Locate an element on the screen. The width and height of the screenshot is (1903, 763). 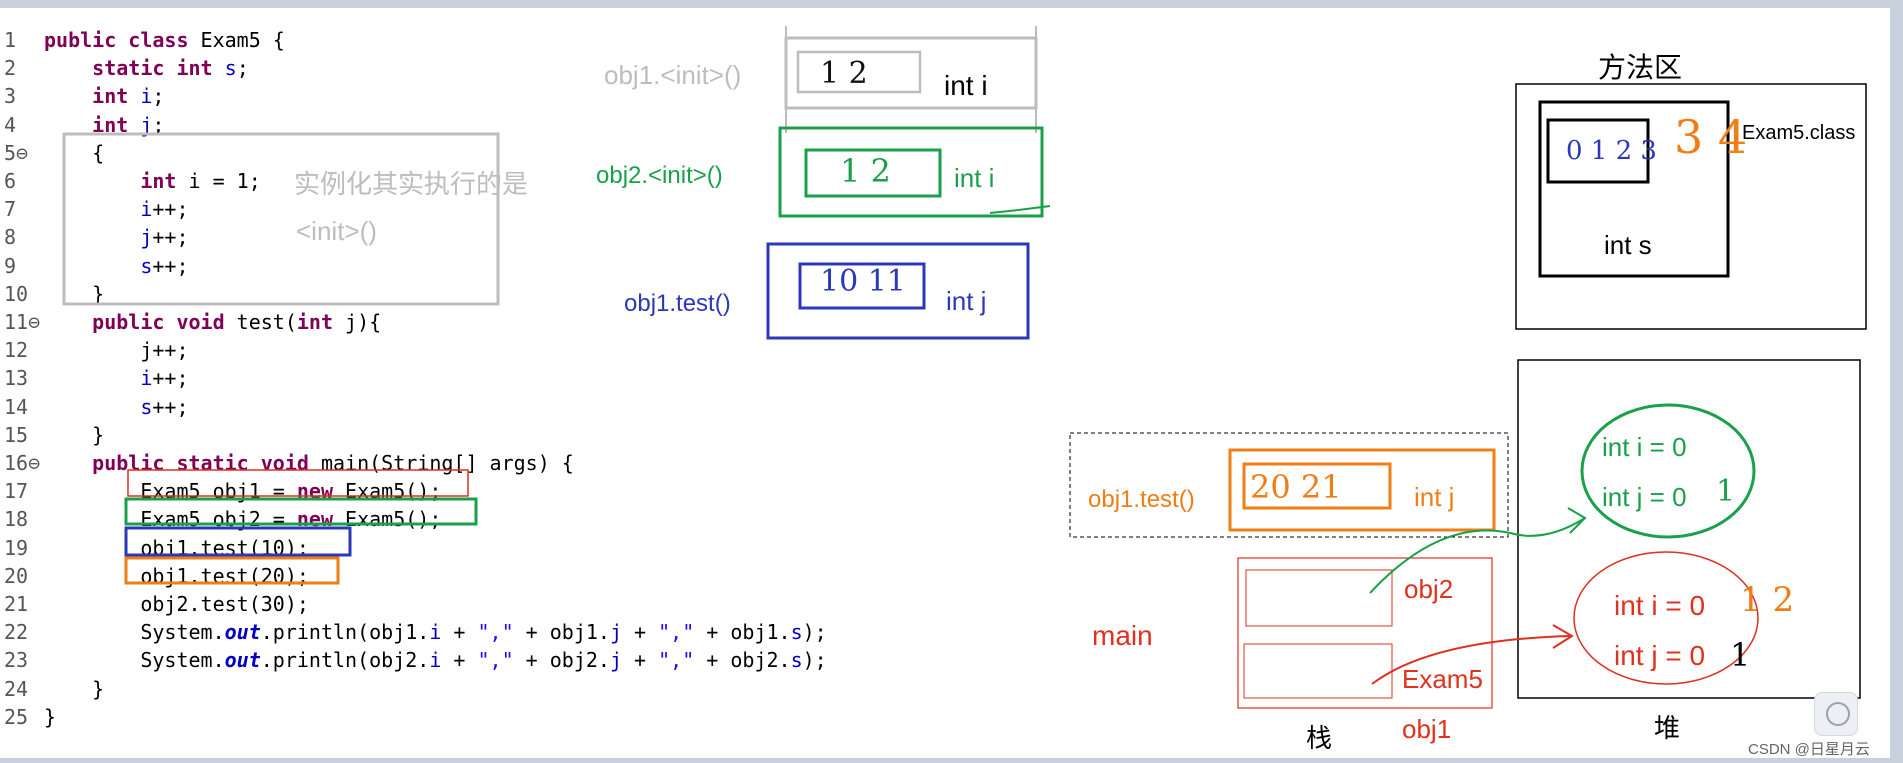
frame2-label: obj2.<init>() is located at coordinates (659, 175).